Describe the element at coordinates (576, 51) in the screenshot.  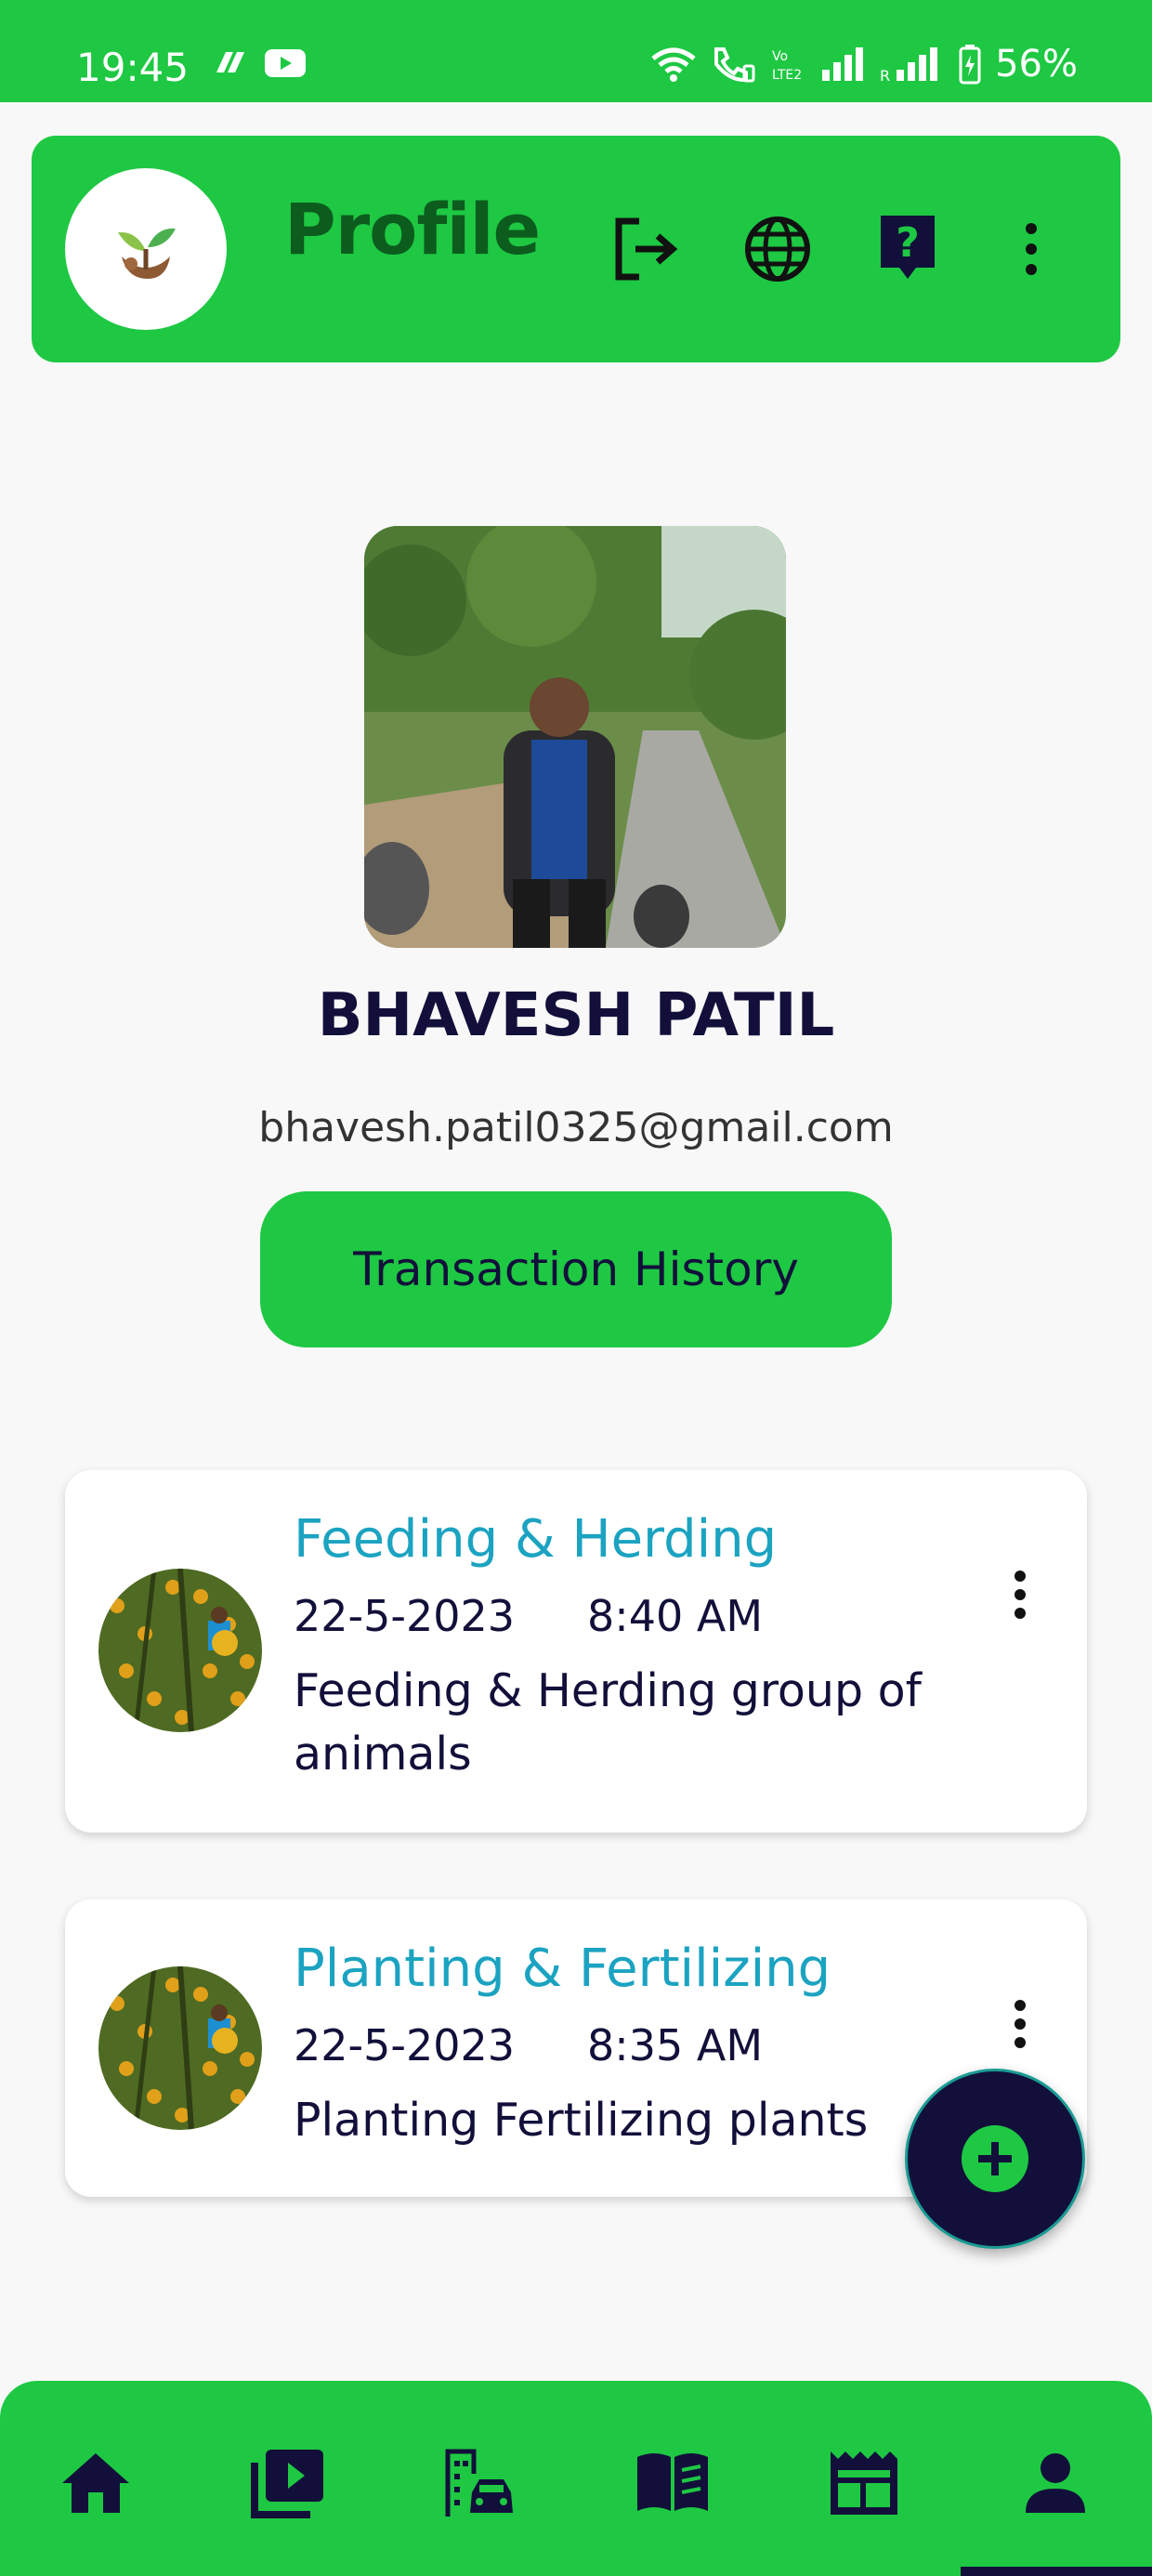
I see `status-bar: 19:45 Vo LTE2 R 56%` at that location.